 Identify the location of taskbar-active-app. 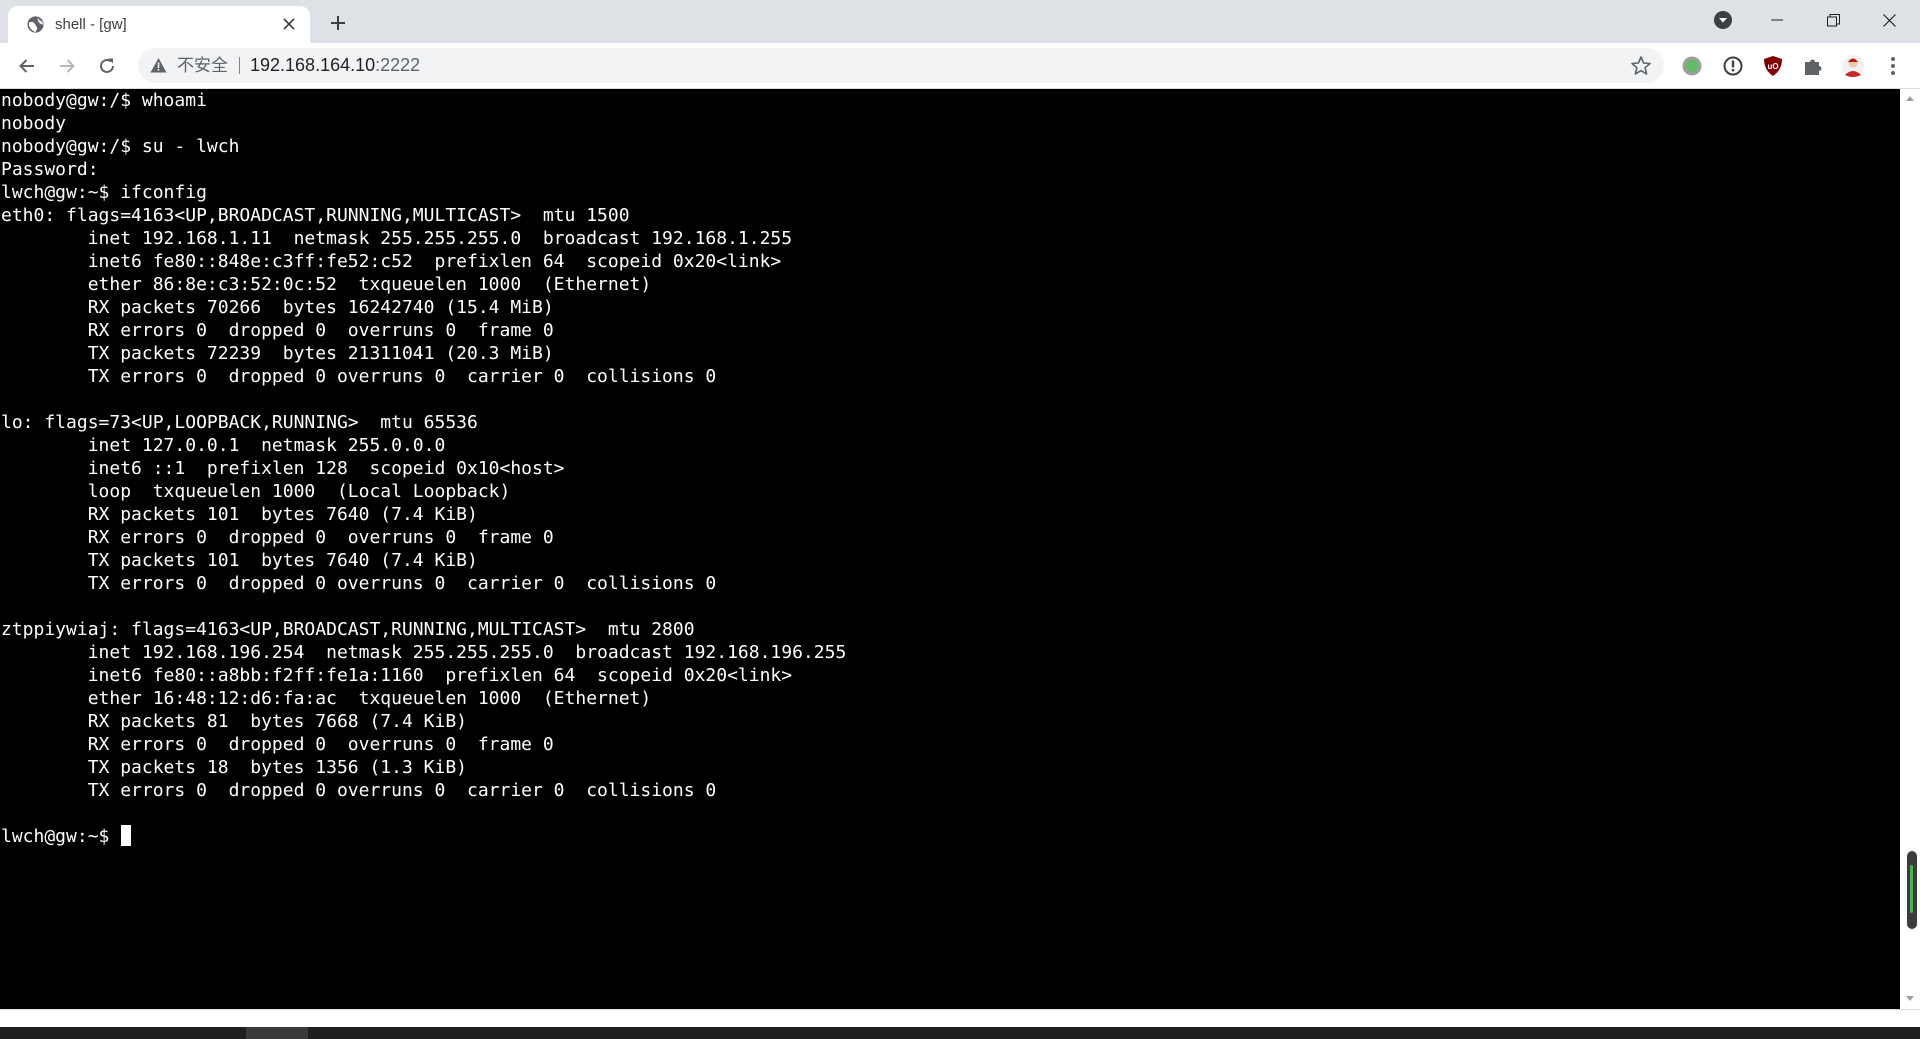
(277, 1033).